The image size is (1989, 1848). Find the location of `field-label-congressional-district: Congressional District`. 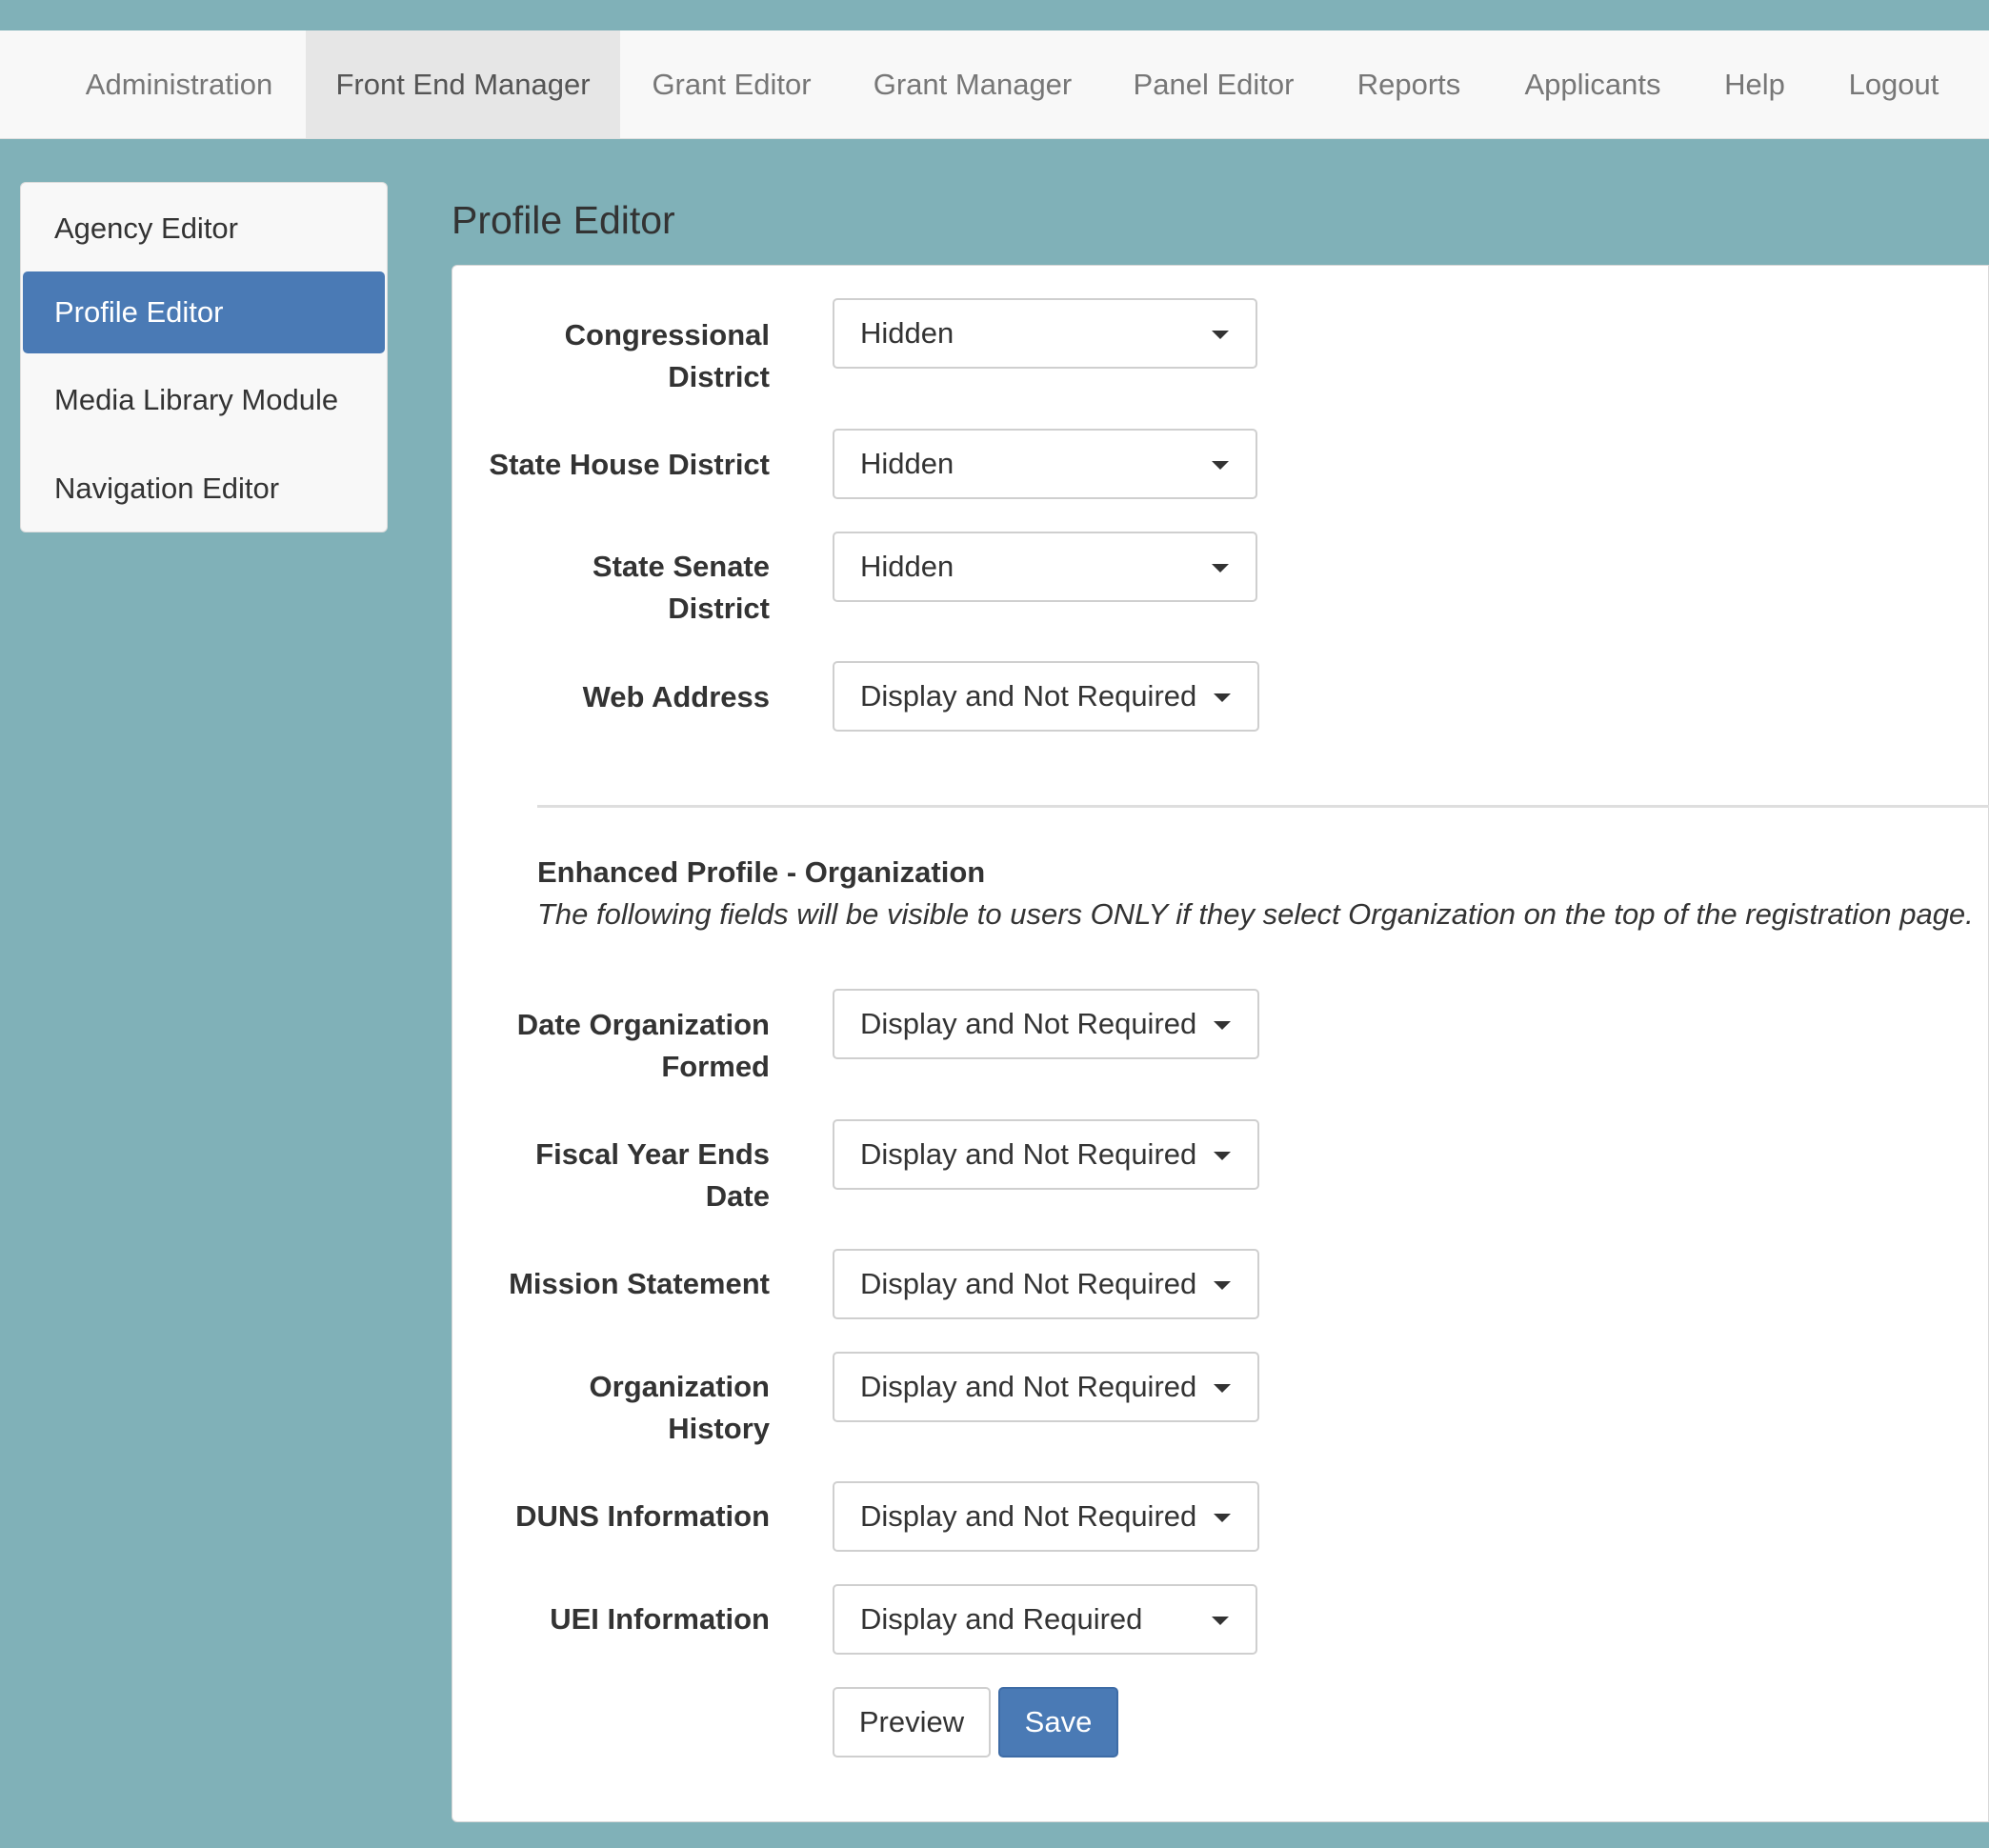

field-label-congressional-district: Congressional District is located at coordinates (667, 355).